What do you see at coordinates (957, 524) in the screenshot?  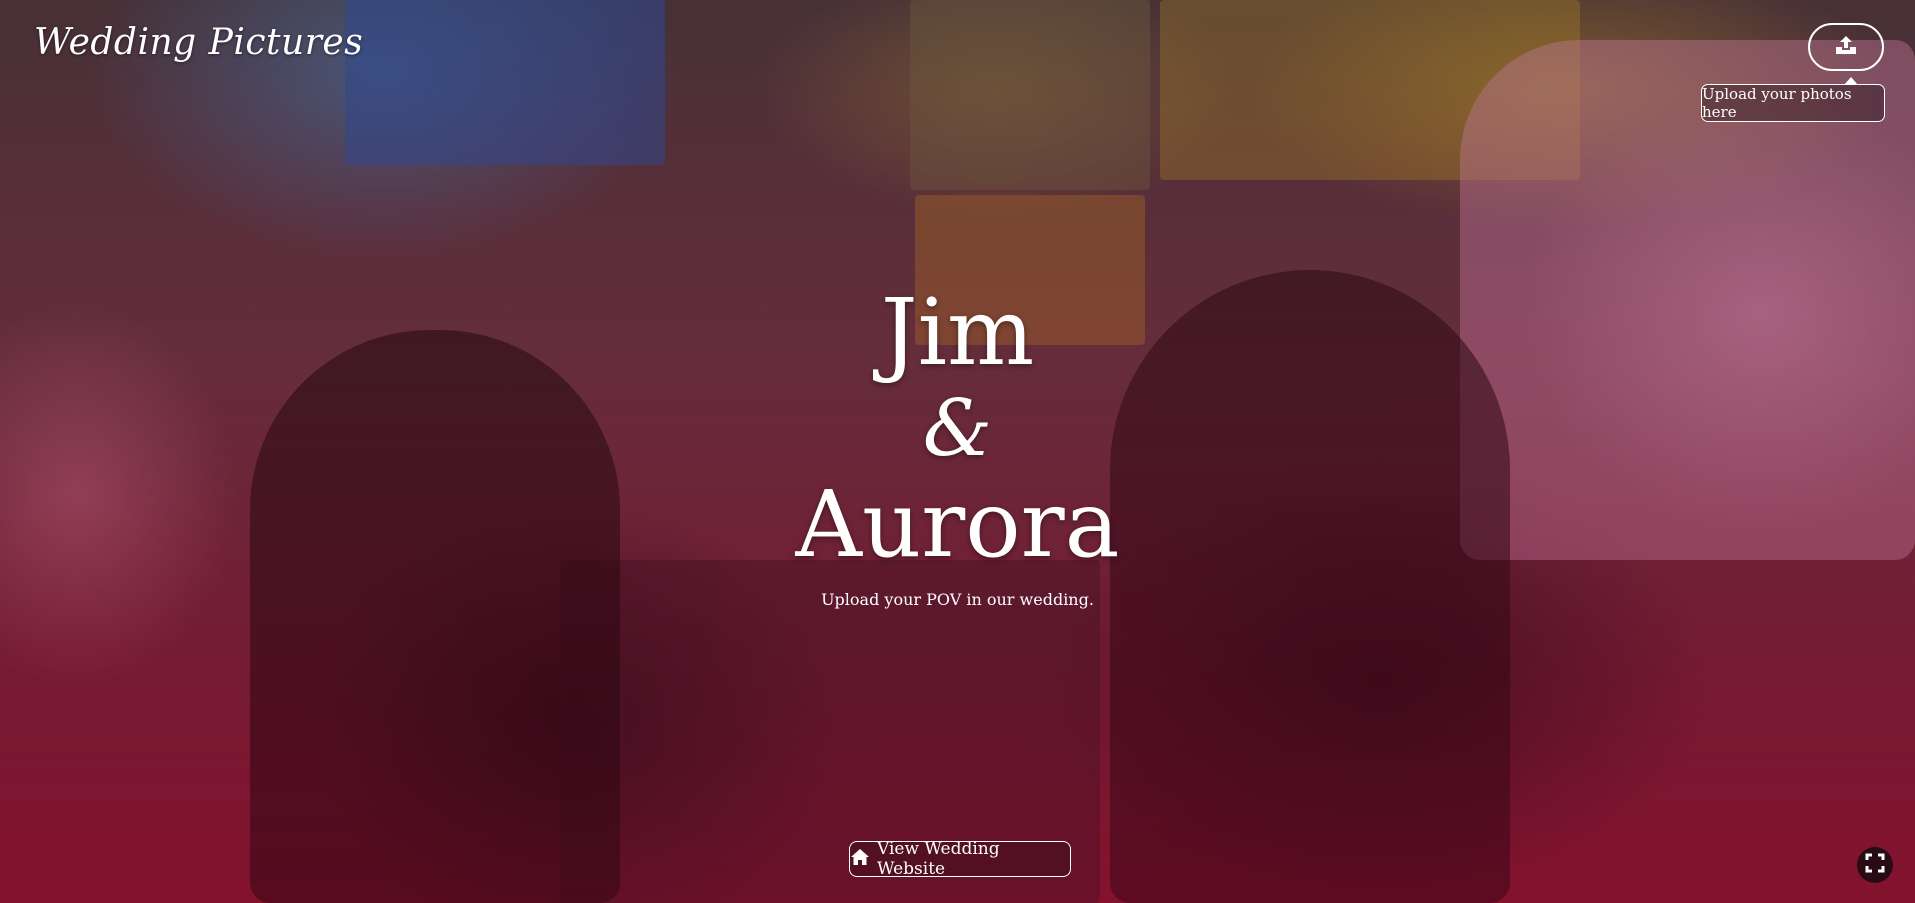 I see `name-bride: Aurora` at bounding box center [957, 524].